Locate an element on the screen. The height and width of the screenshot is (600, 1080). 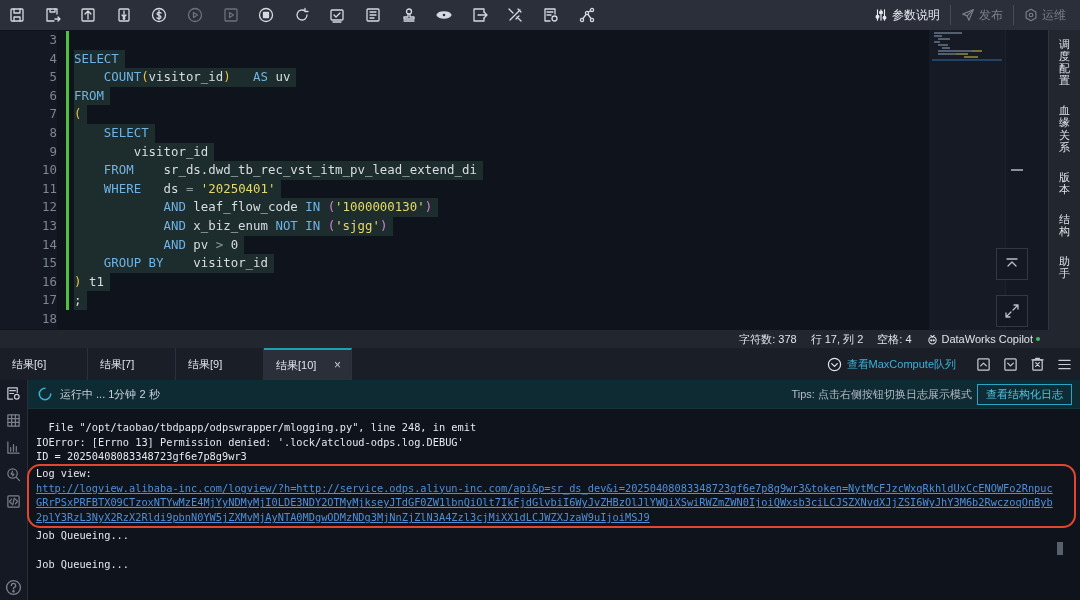
line-number: 7 is located at coordinates (28, 114).